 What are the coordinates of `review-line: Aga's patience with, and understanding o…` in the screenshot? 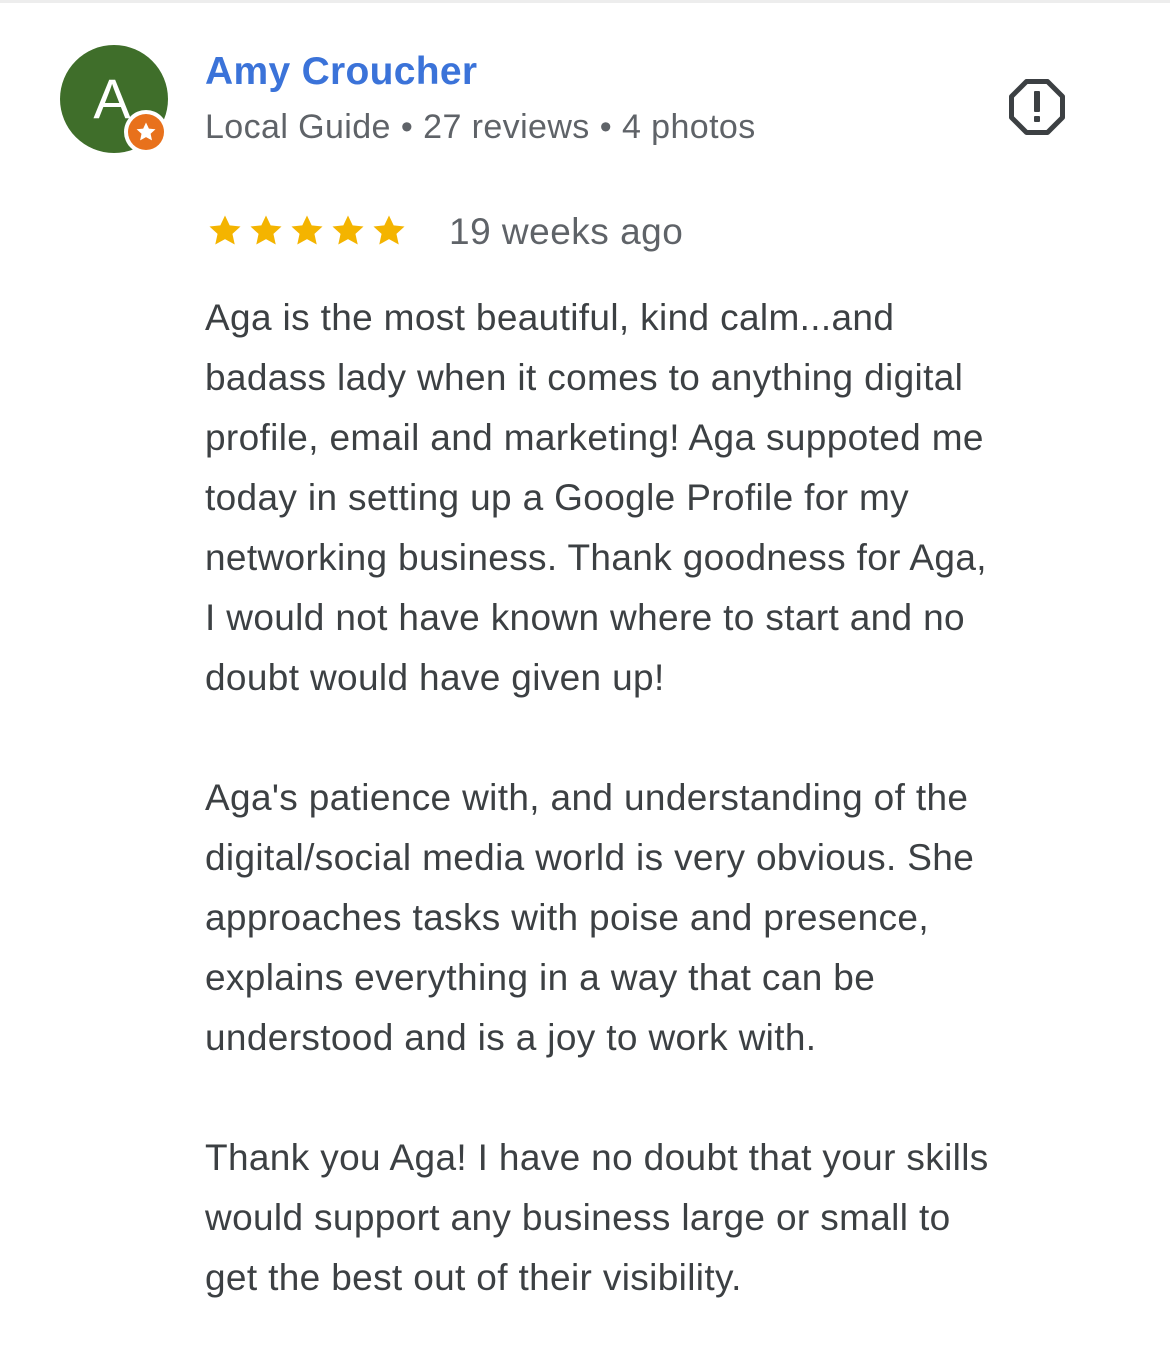 It's located at (587, 797).